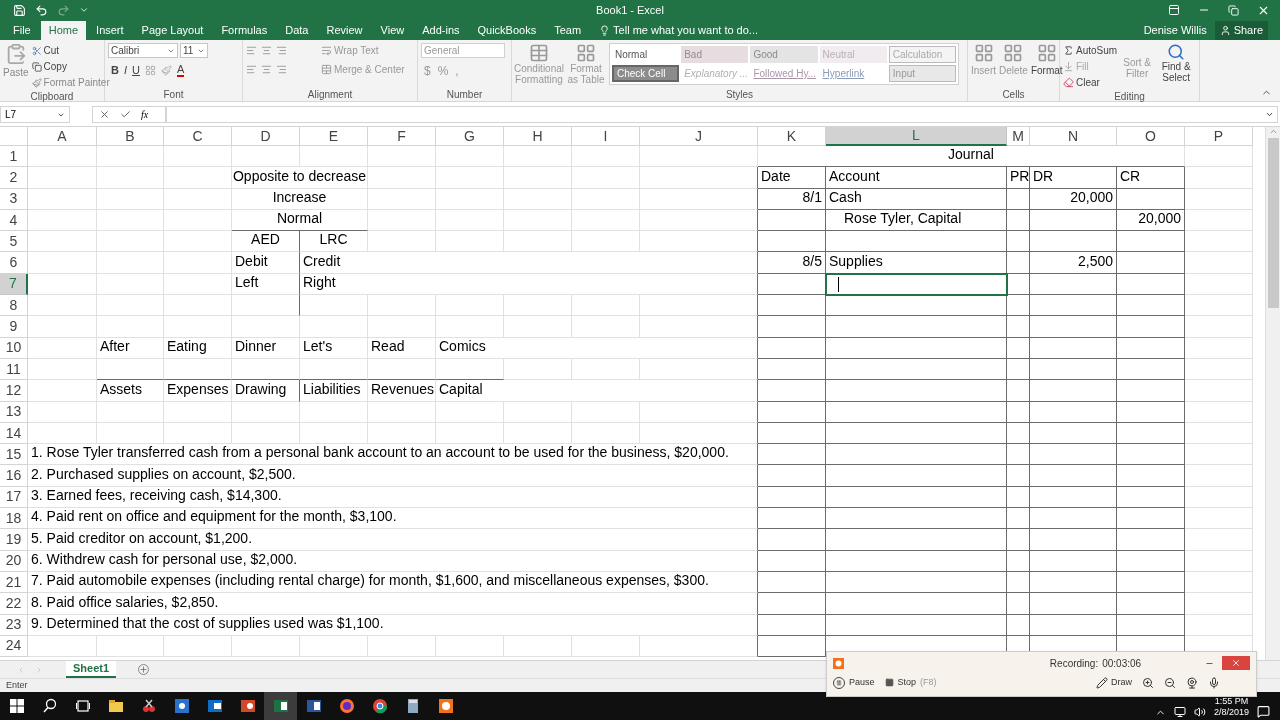 This screenshot has height=720, width=1280. Describe the element at coordinates (125, 70) in the screenshot. I see `italic-button: I` at that location.